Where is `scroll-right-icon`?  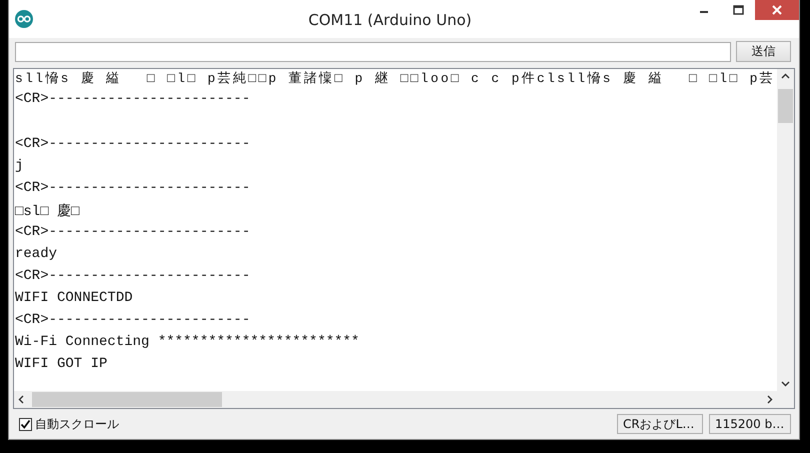 scroll-right-icon is located at coordinates (770, 399).